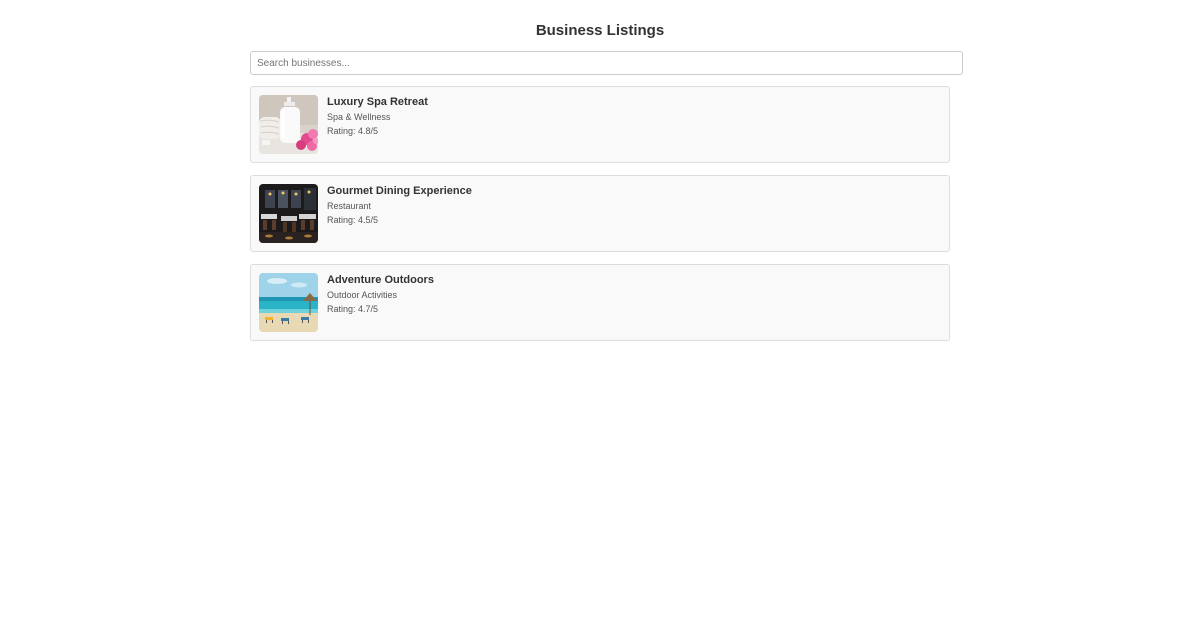 Image resolution: width=1200 pixels, height=630 pixels. What do you see at coordinates (359, 117) in the screenshot?
I see `listing-category: Spa & Wellness` at bounding box center [359, 117].